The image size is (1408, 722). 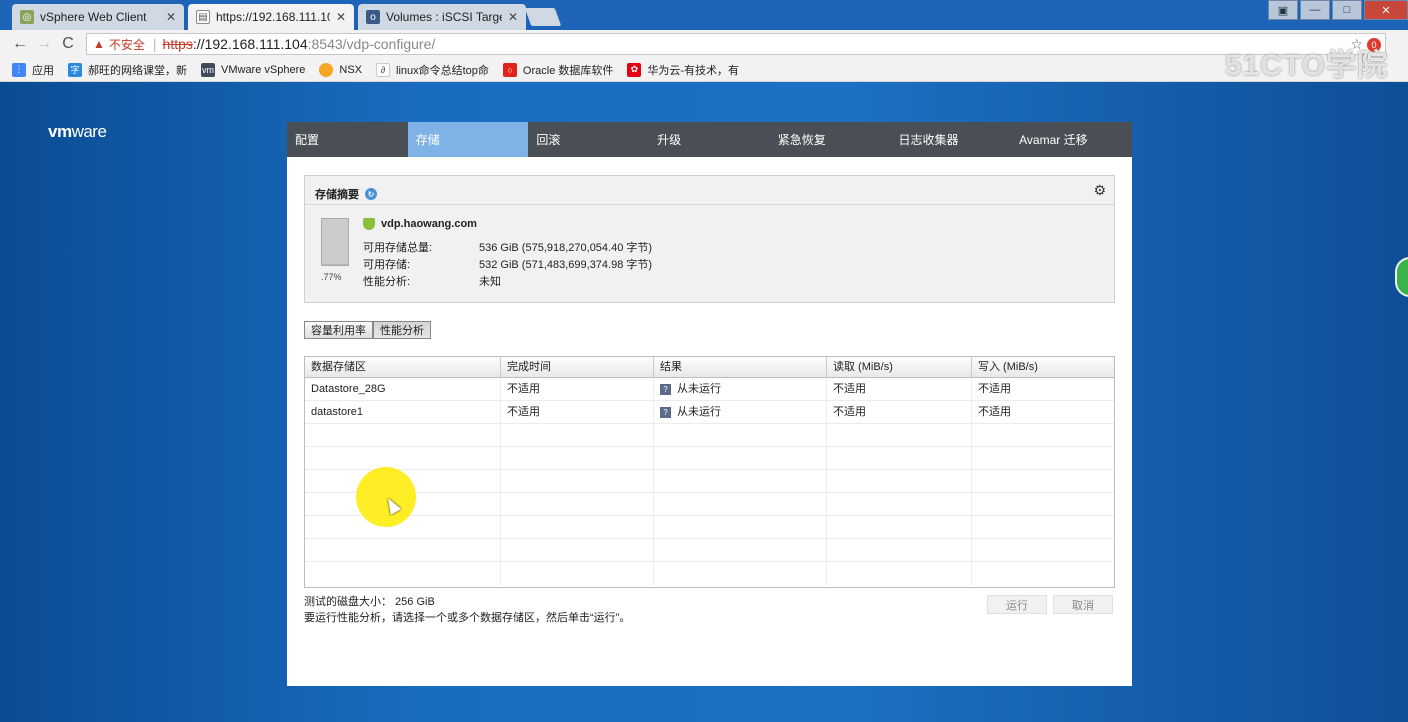 I want to click on tab-label: Volumes : iSCSI Targets, so click(x=444, y=17).